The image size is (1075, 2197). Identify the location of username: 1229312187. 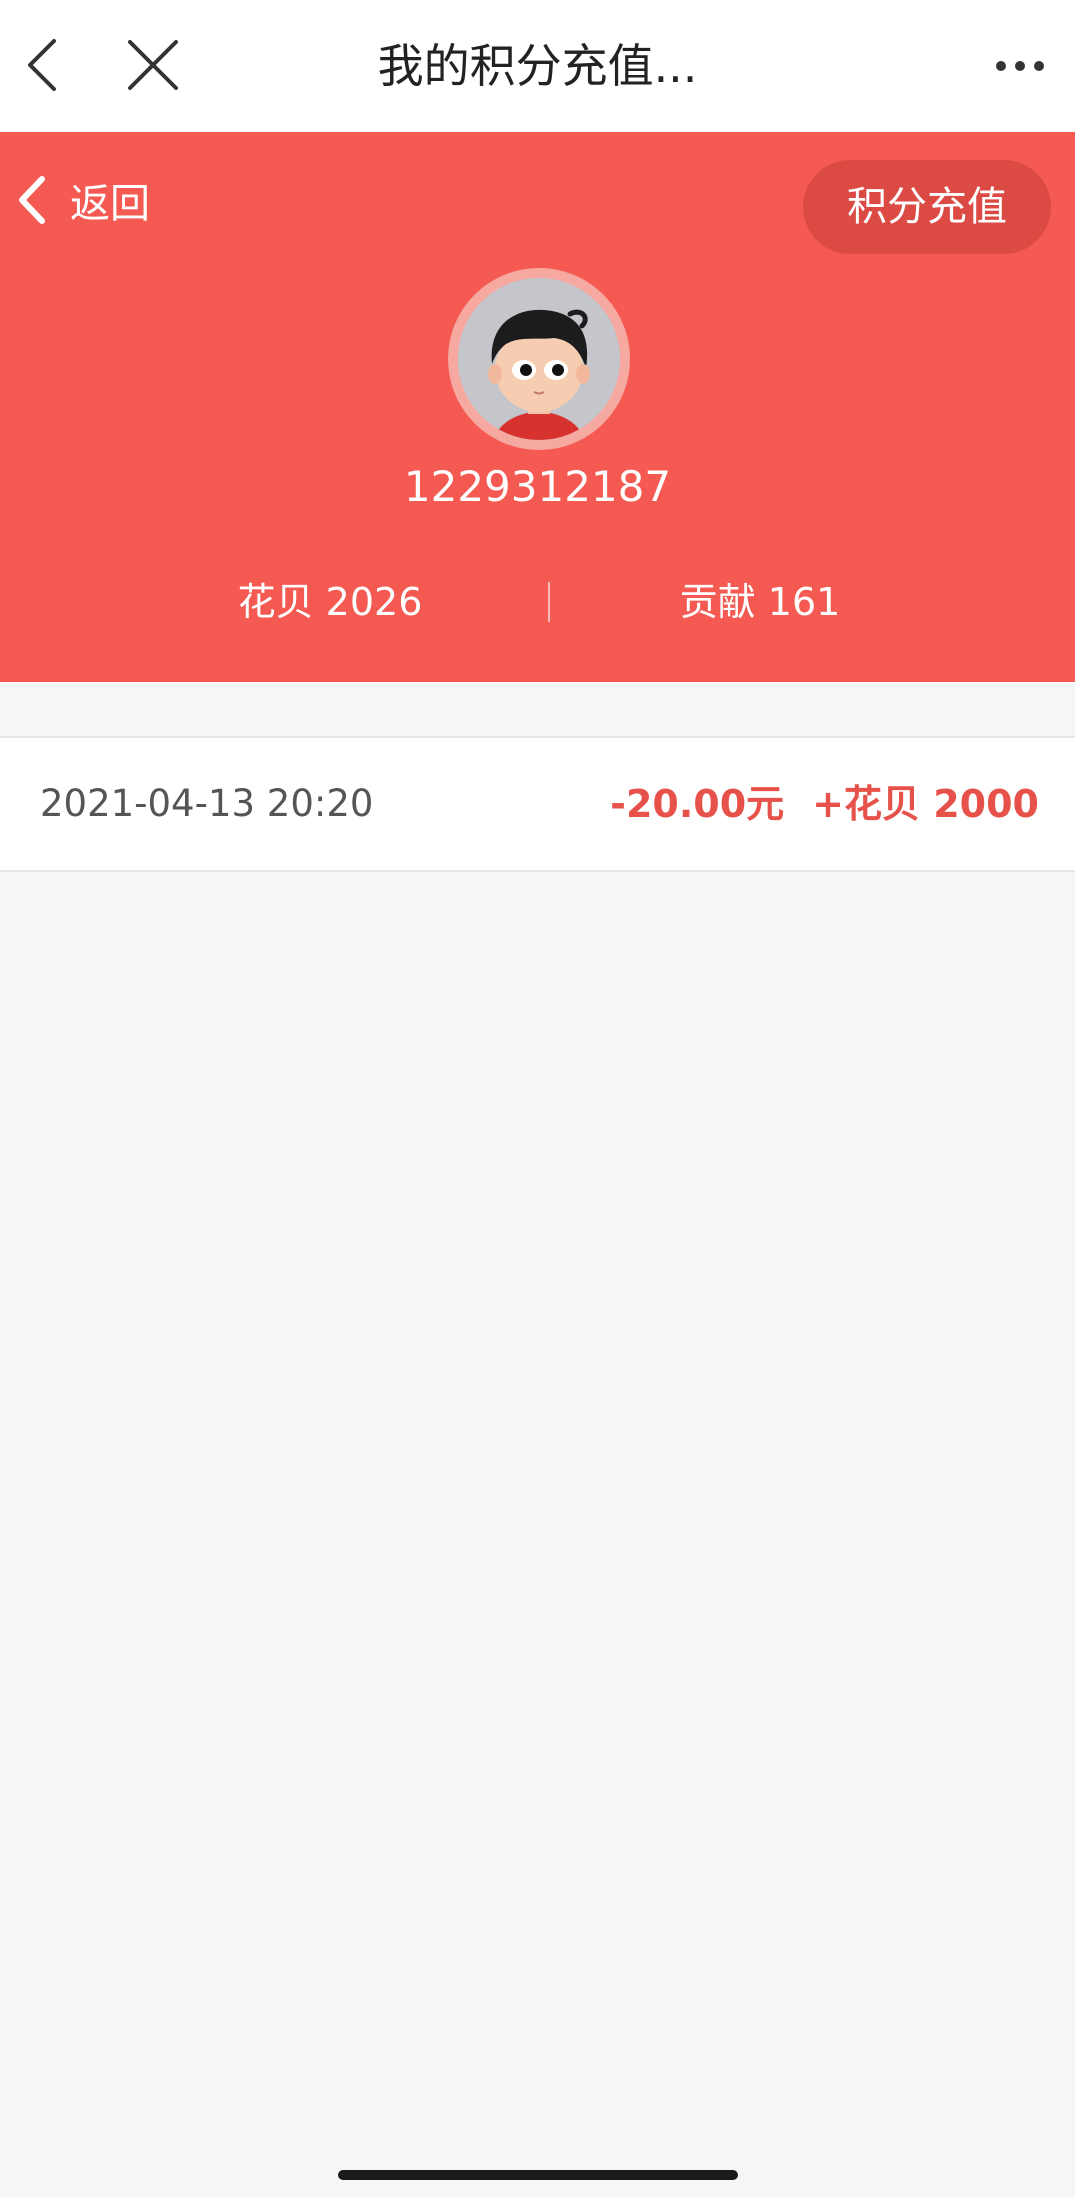
(537, 486).